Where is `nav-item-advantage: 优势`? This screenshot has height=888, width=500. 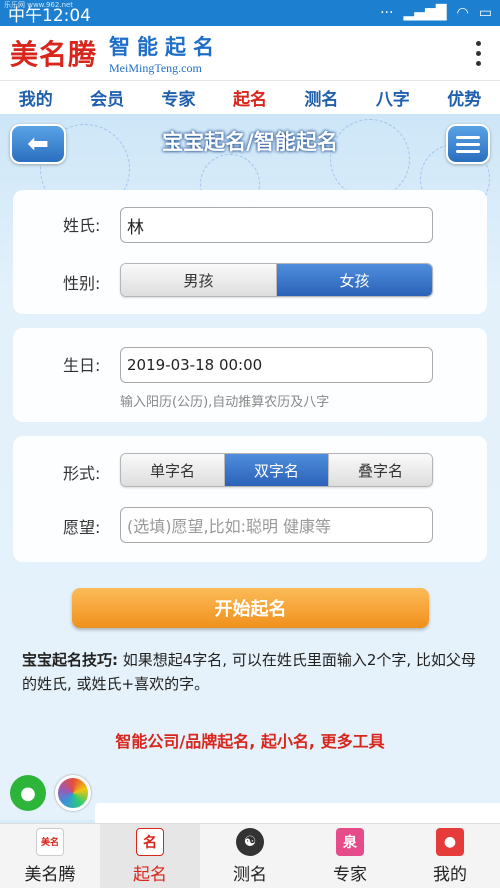
nav-item-advantage: 优势 is located at coordinates (464, 97).